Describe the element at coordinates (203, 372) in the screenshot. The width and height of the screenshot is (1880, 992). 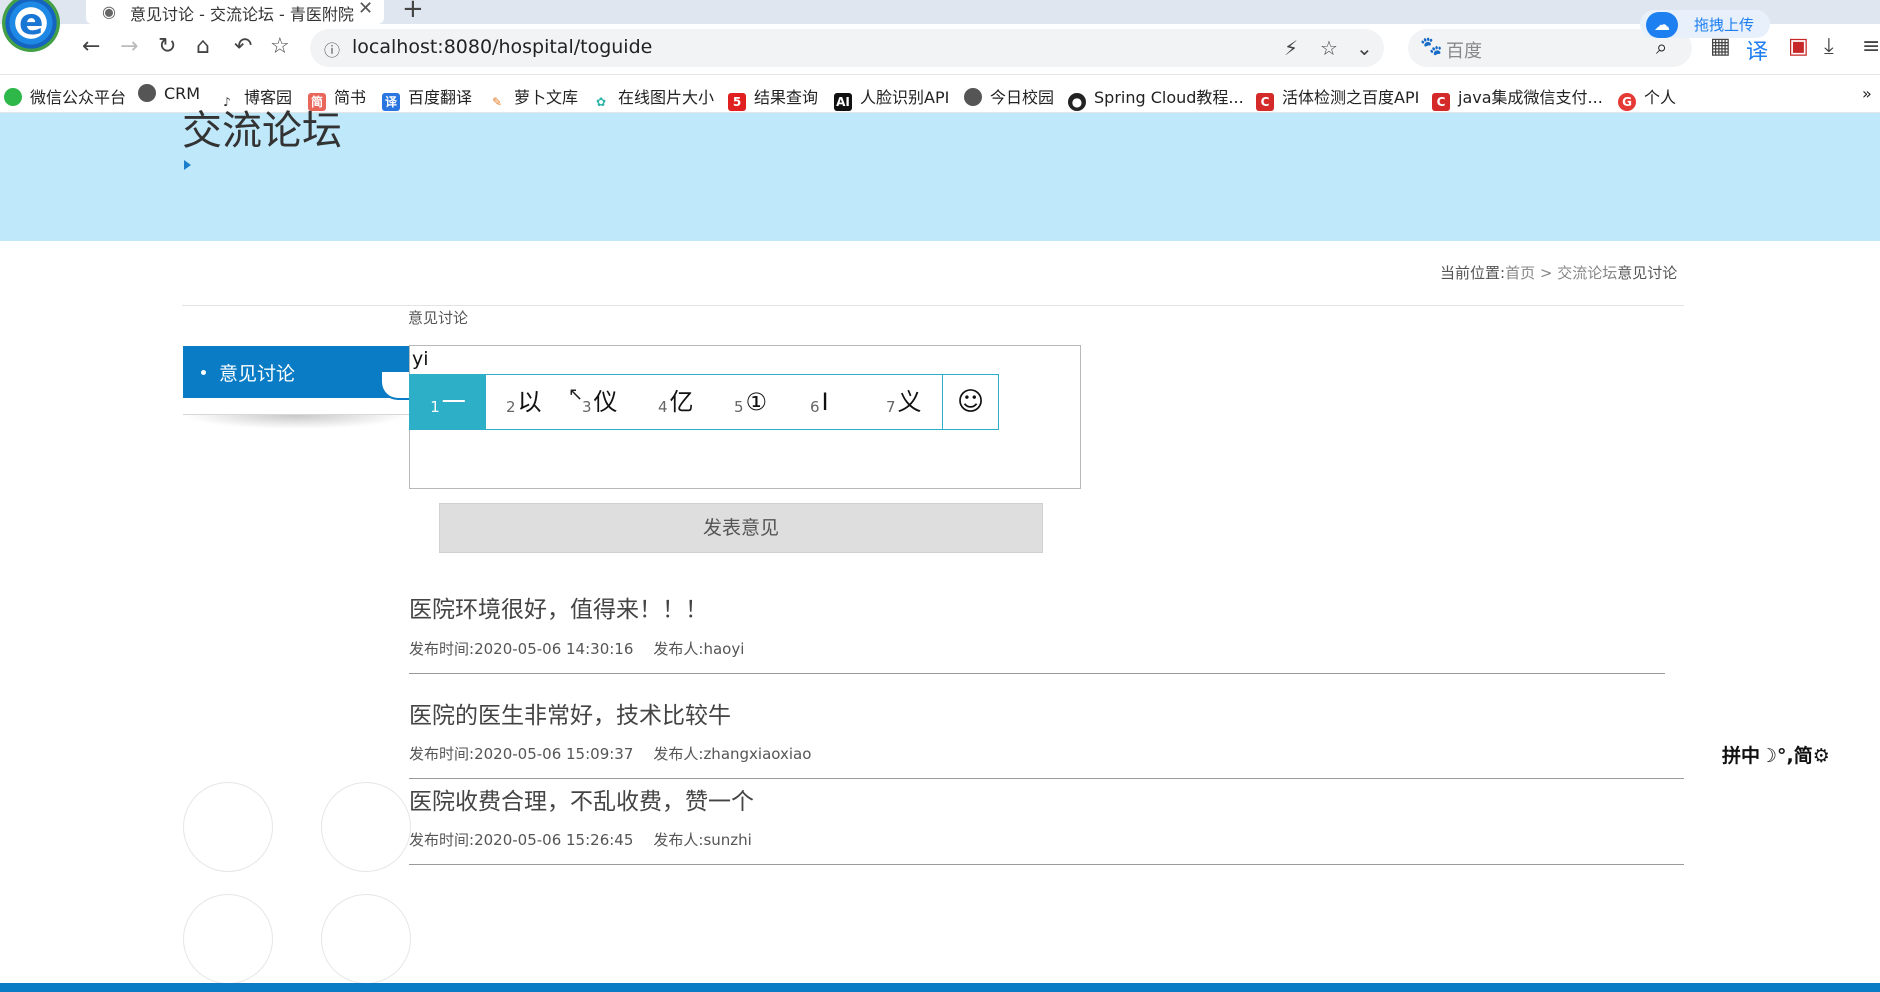
I see `bullet-icon` at that location.